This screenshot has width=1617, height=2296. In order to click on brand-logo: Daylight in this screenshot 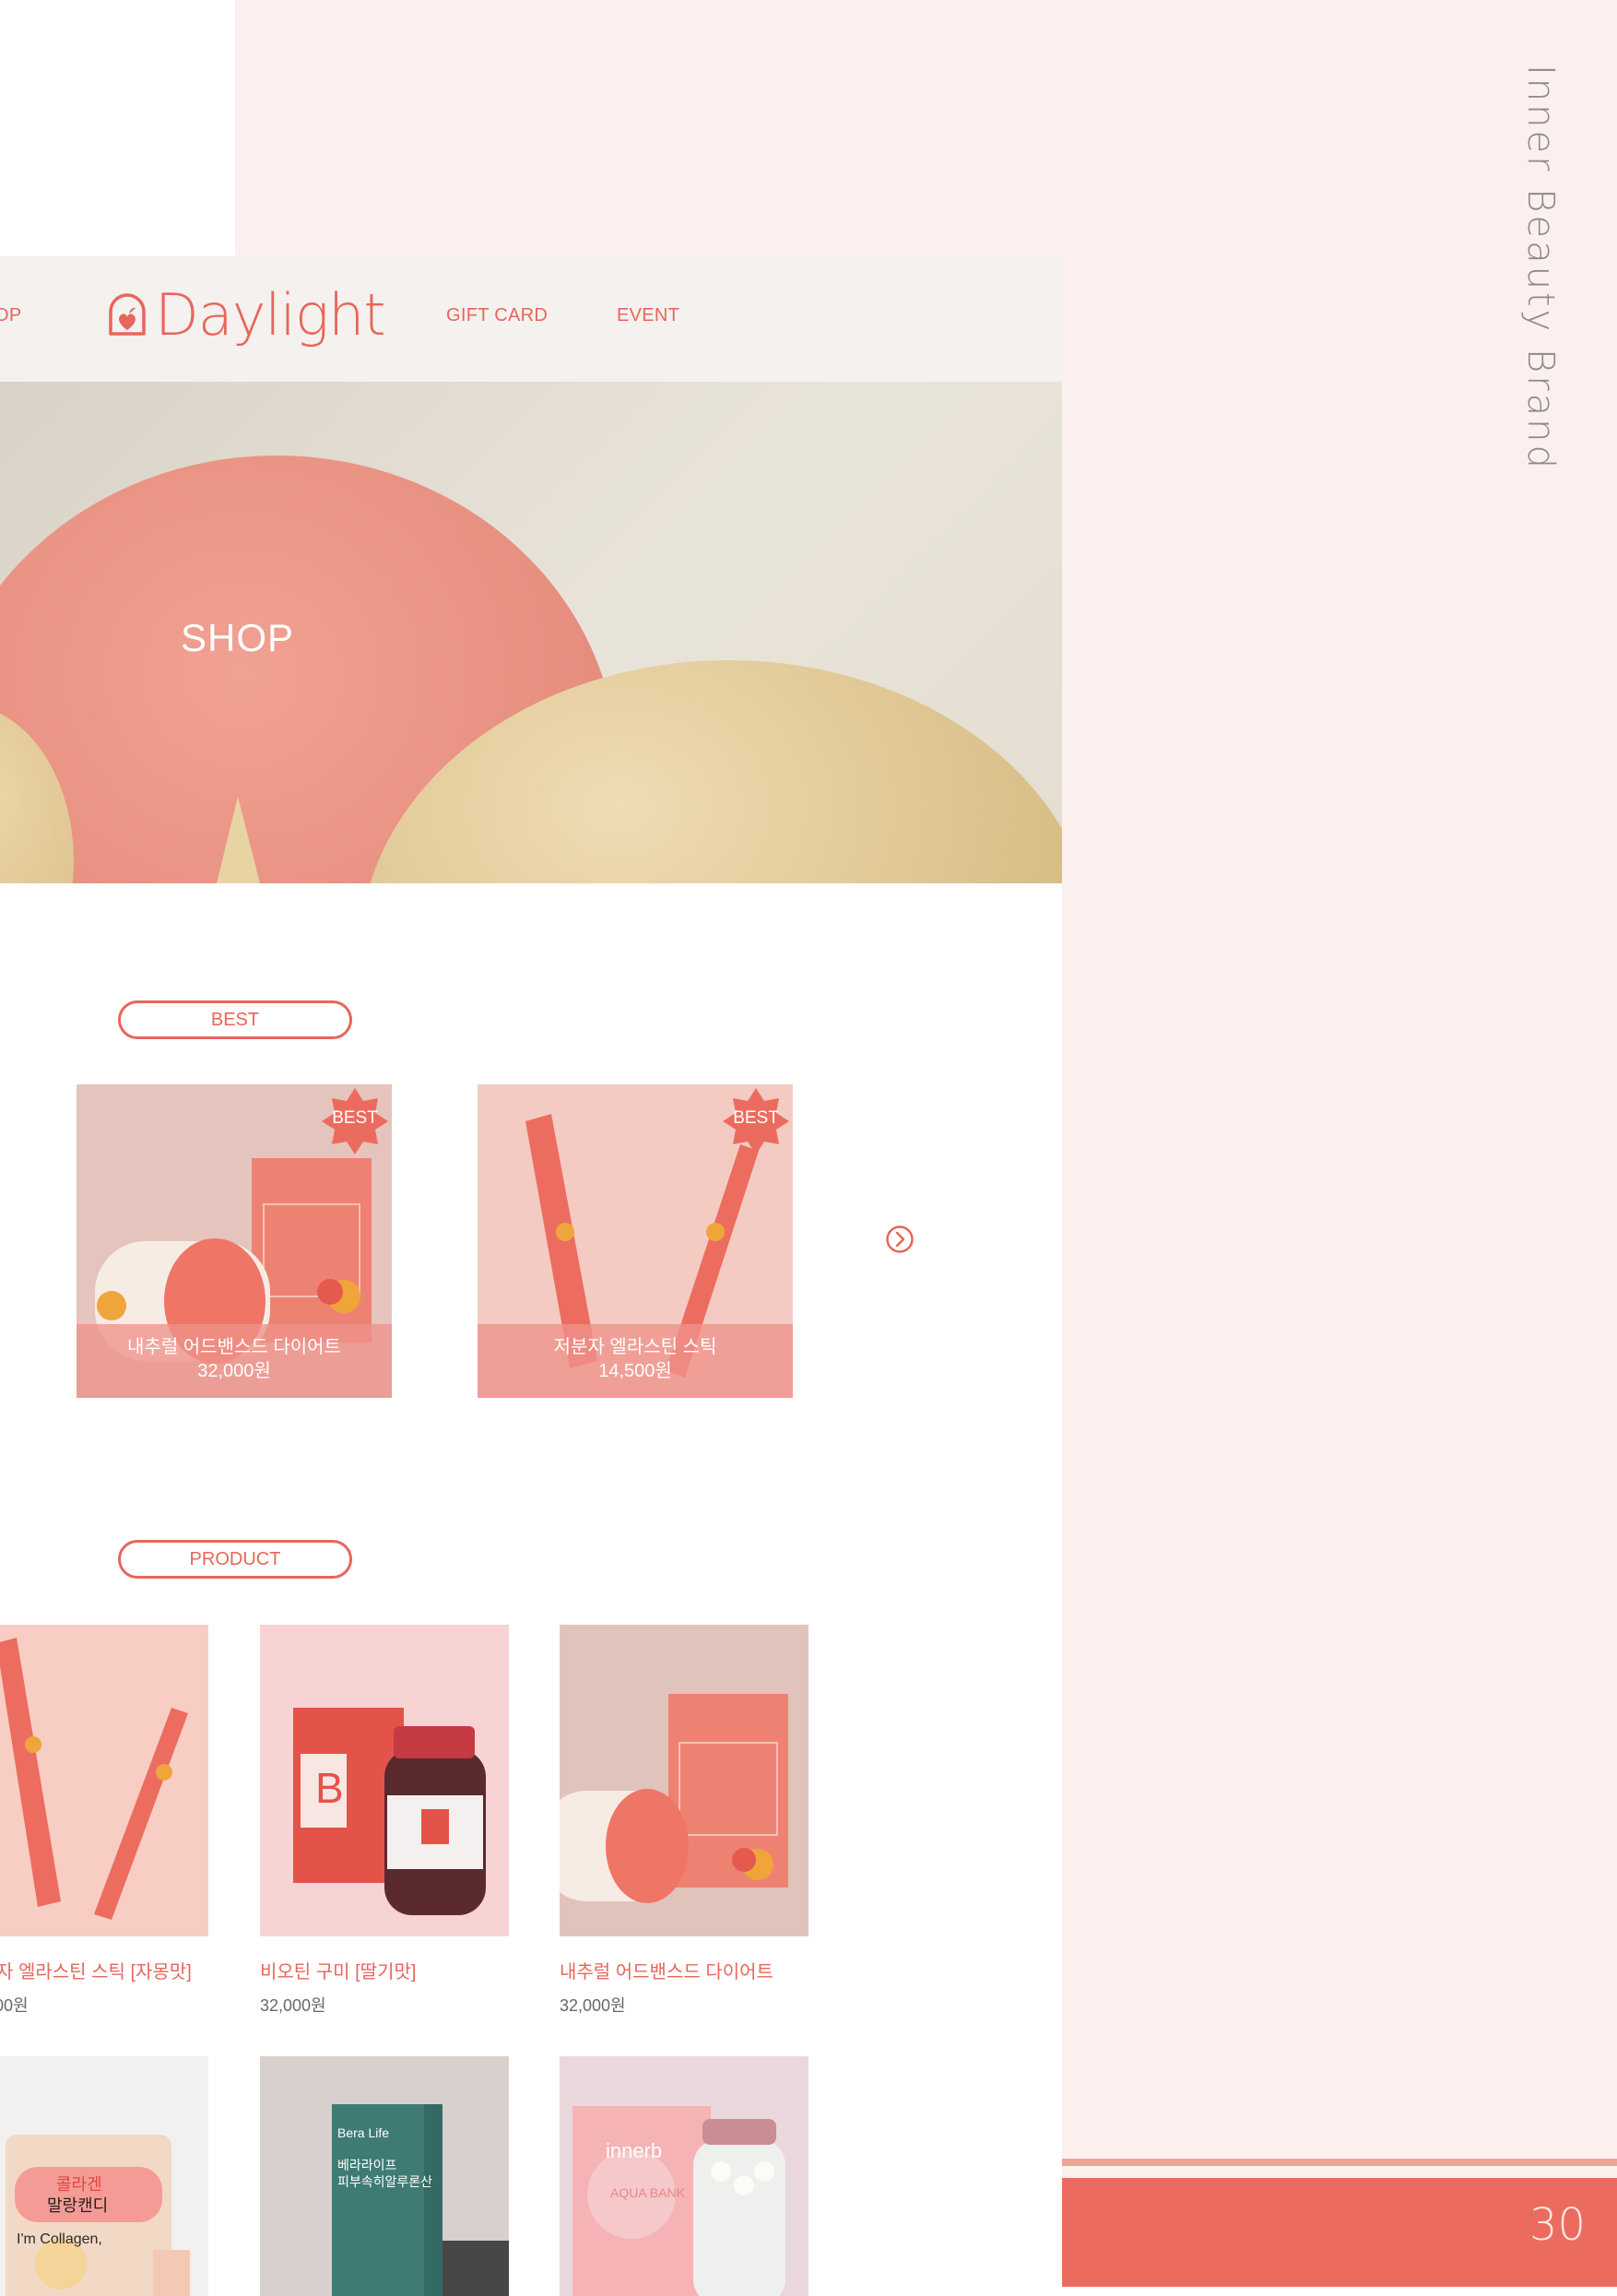, I will do `click(246, 315)`.